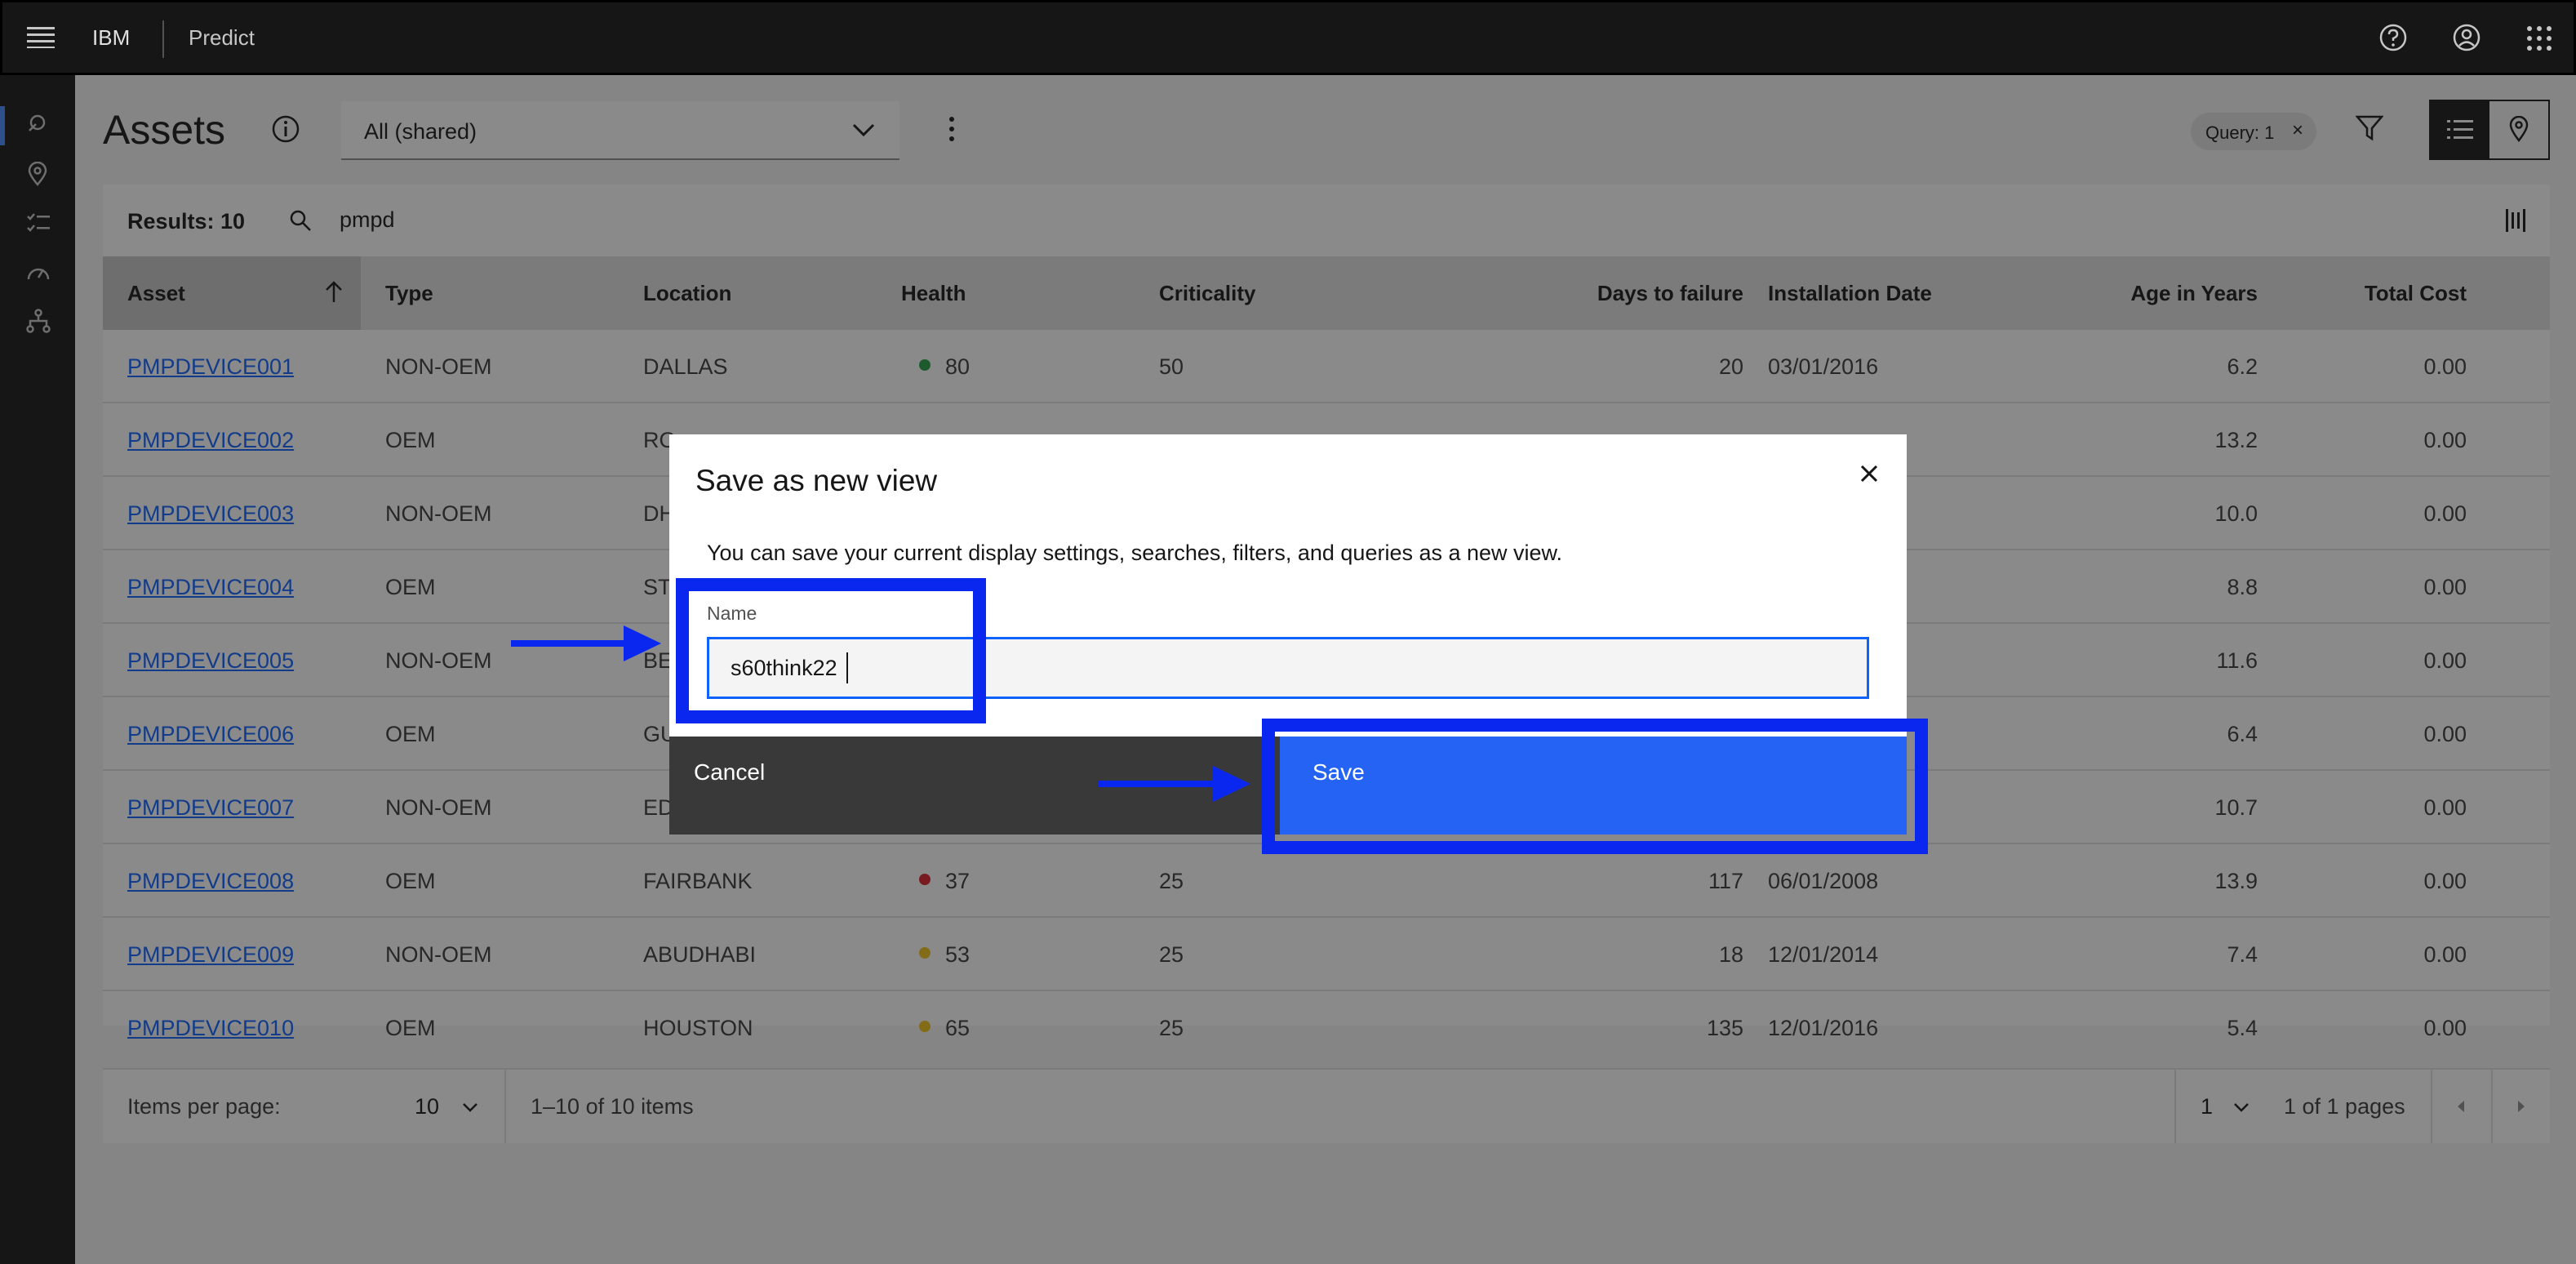 Image resolution: width=2576 pixels, height=1264 pixels. Describe the element at coordinates (2393, 37) in the screenshot. I see `help-icon` at that location.